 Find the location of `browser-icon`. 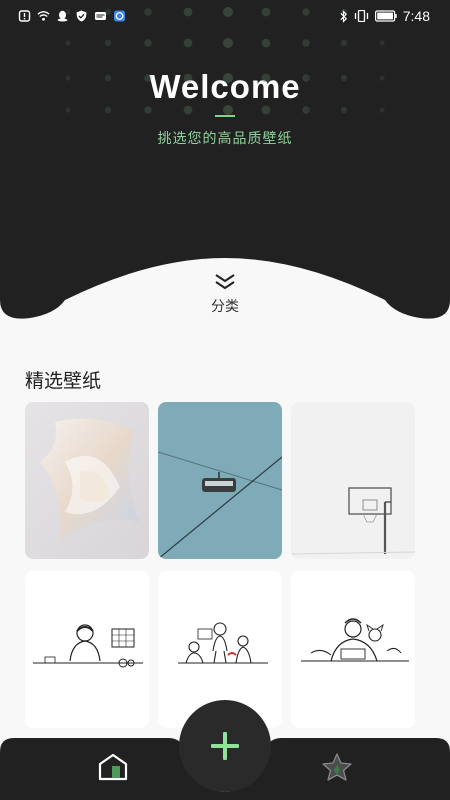

browser-icon is located at coordinates (119, 16).